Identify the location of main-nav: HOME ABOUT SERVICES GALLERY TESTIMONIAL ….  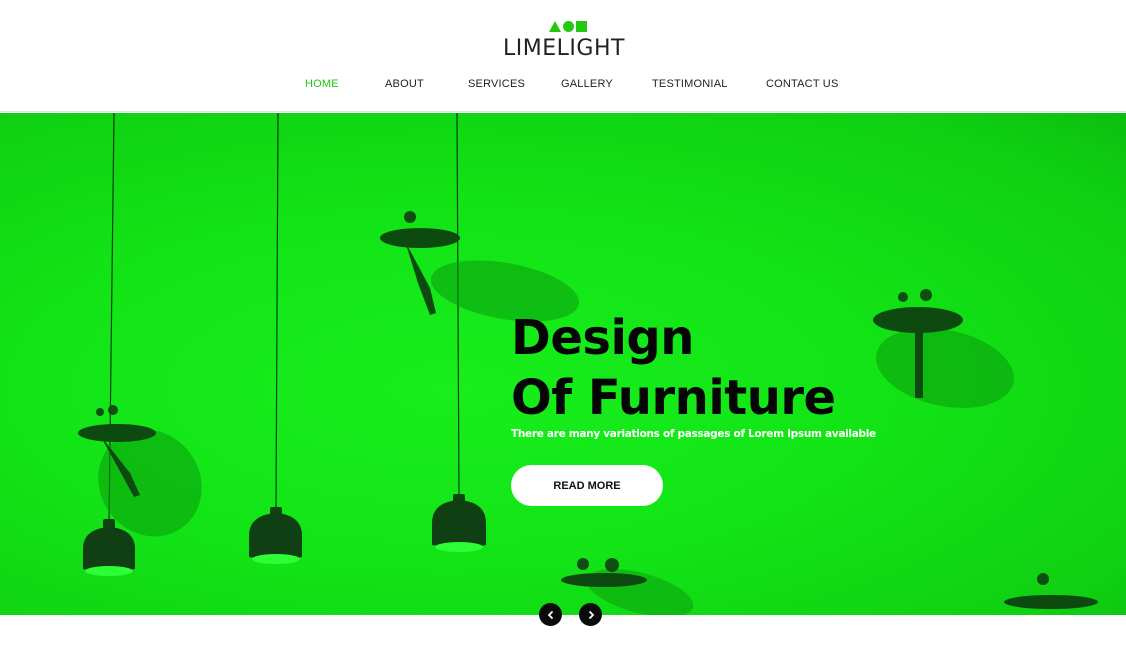
(563, 85).